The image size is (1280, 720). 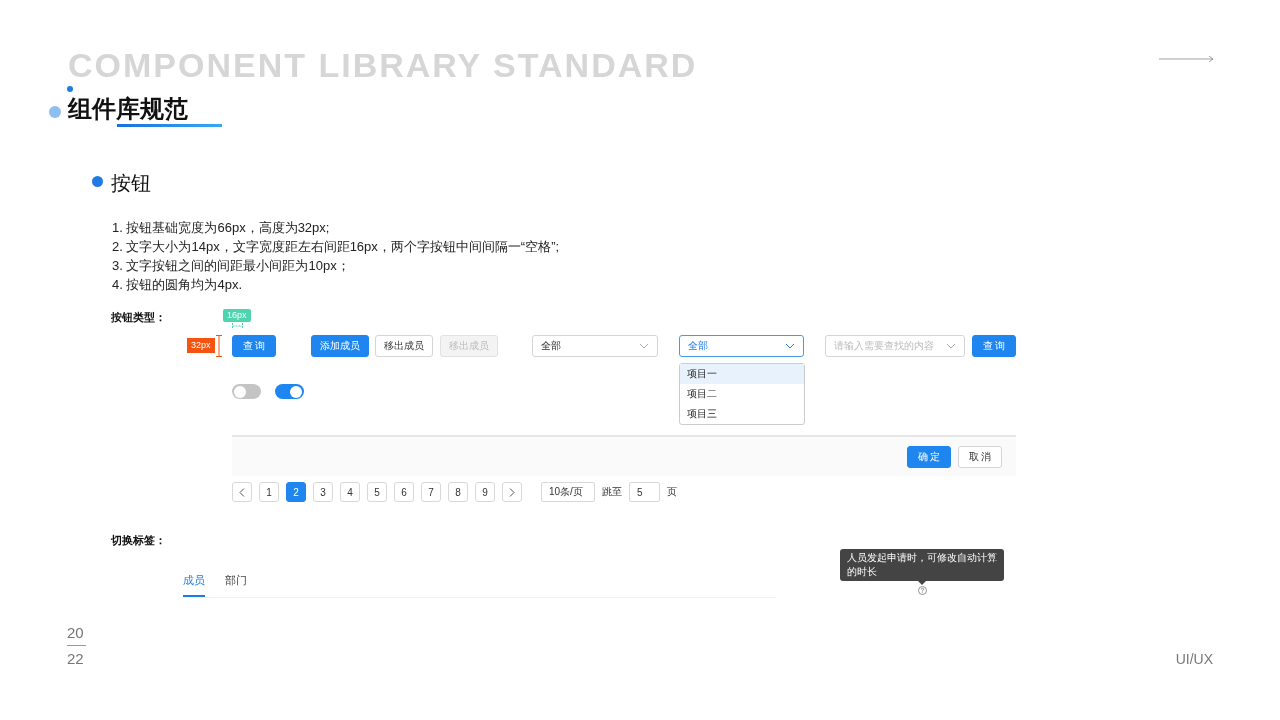 I want to click on spacing-tag: 16px, so click(x=237, y=315).